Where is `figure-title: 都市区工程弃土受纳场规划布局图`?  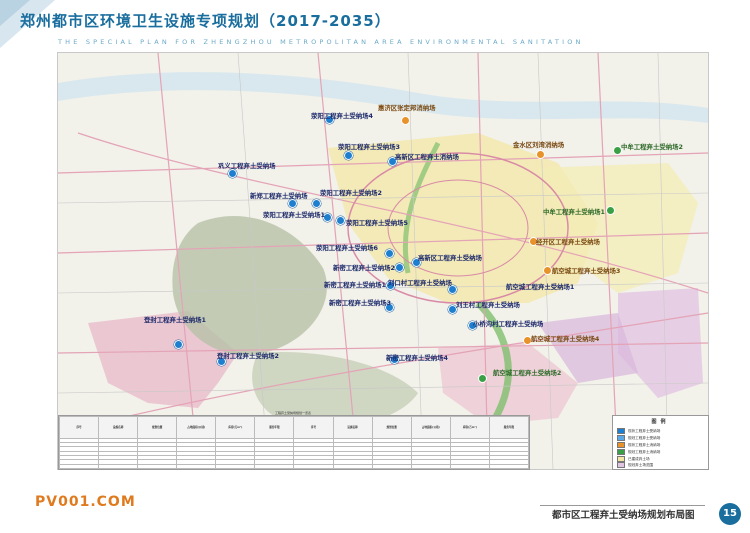
figure-title: 都市区工程弃土受纳场规划布局图 is located at coordinates (623, 515).